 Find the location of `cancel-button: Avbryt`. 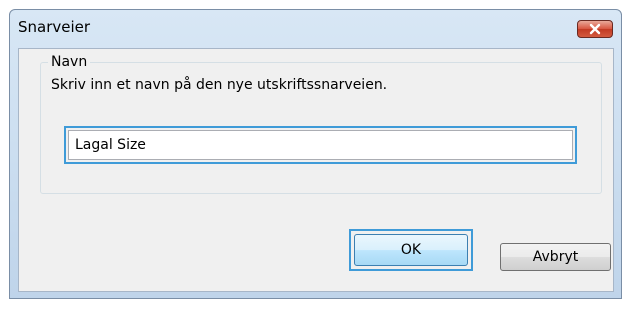

cancel-button: Avbryt is located at coordinates (555, 257).